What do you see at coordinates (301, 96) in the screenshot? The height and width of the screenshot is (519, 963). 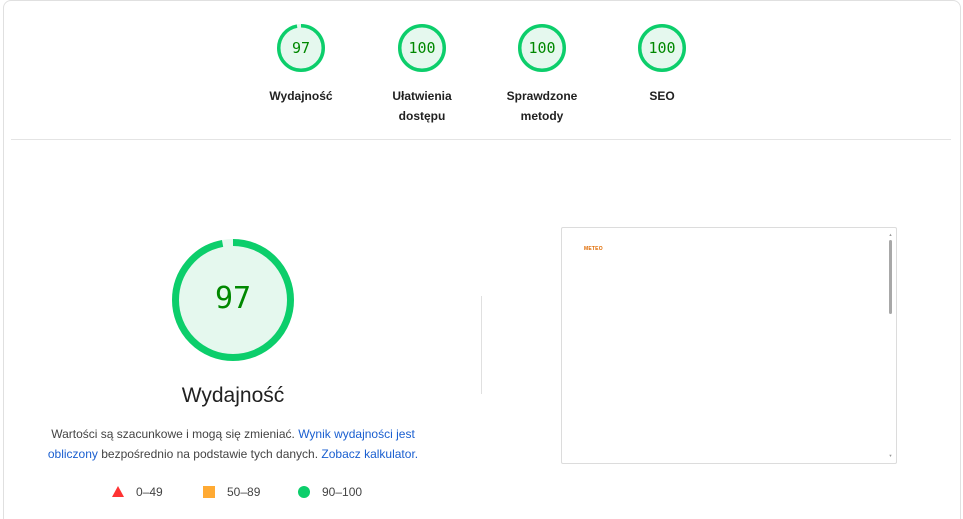 I see `gauge-label: Wydajność` at bounding box center [301, 96].